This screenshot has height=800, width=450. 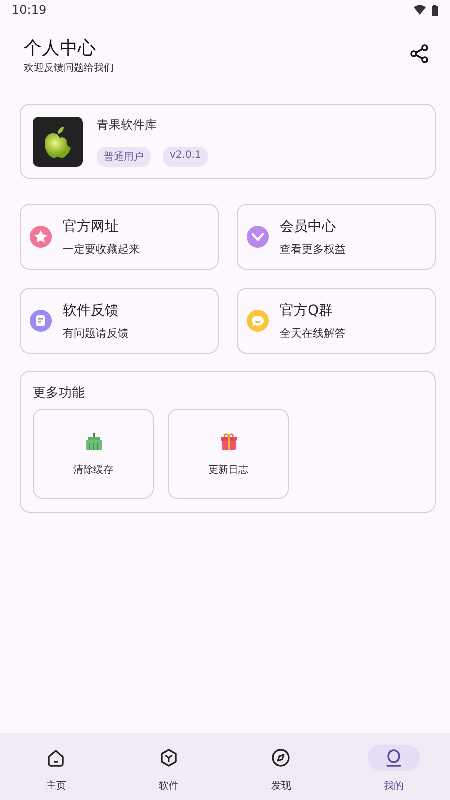 I want to click on page-title: 个人中心, so click(x=60, y=48).